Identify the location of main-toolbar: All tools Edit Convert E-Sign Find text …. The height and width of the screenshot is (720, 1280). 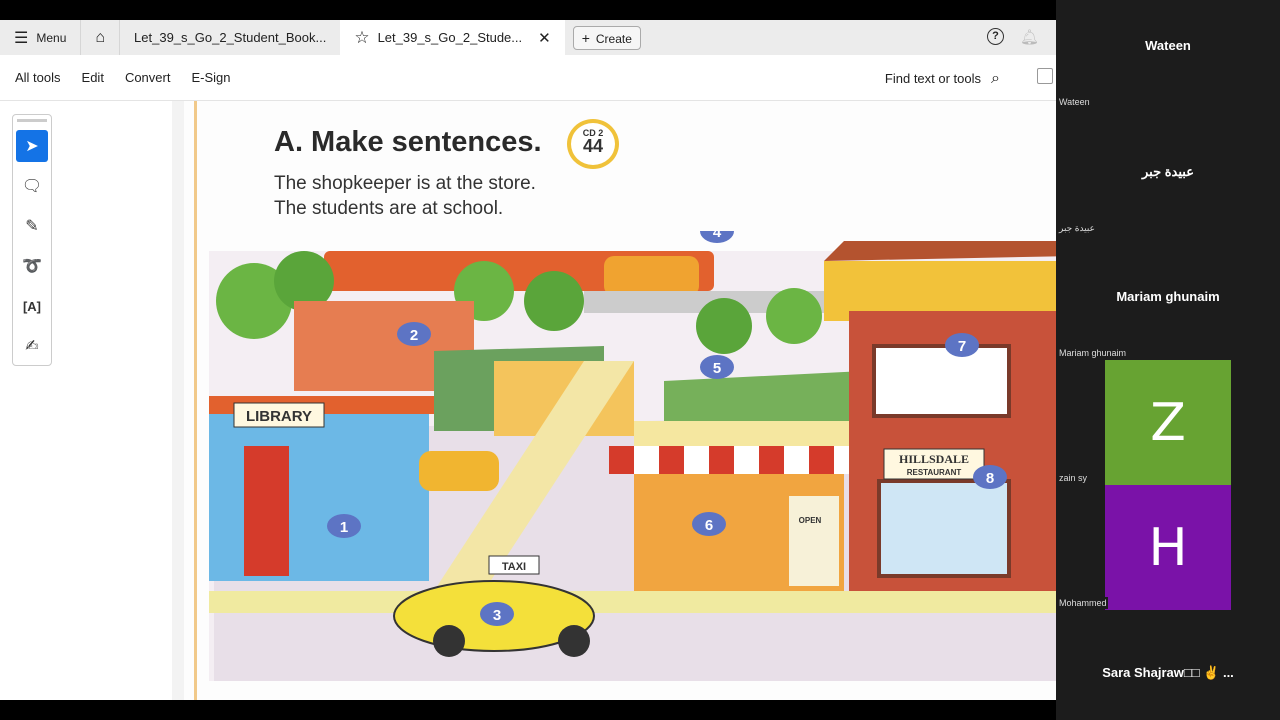
(528, 78).